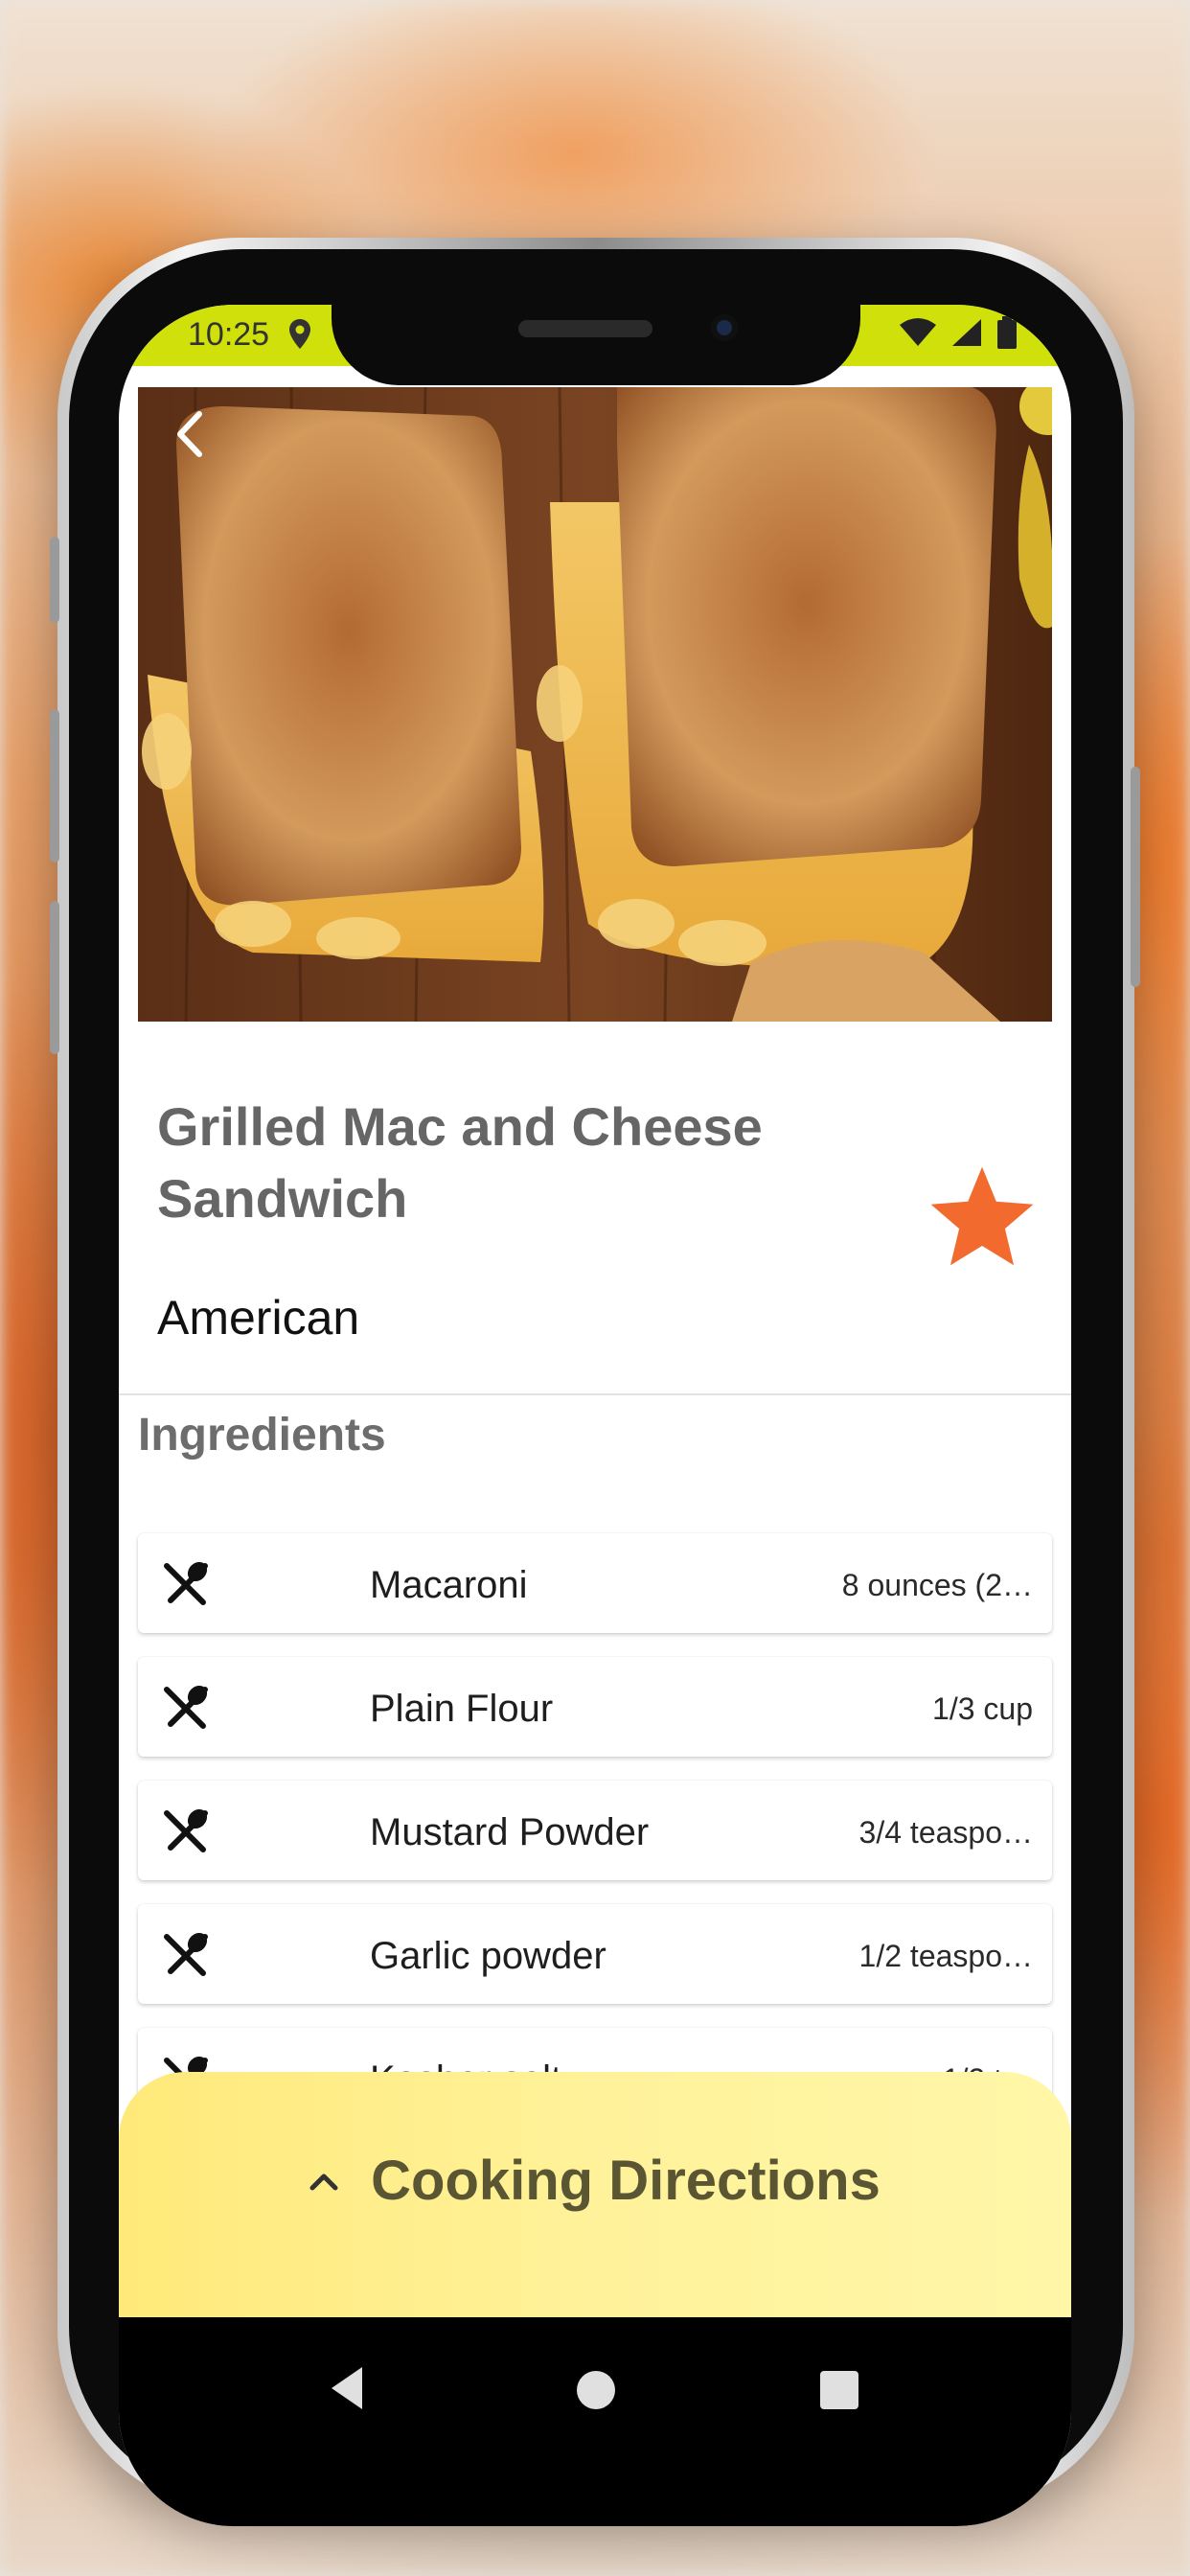 This screenshot has width=1190, height=2576. Describe the element at coordinates (596, 2390) in the screenshot. I see `nav-home-icon` at that location.